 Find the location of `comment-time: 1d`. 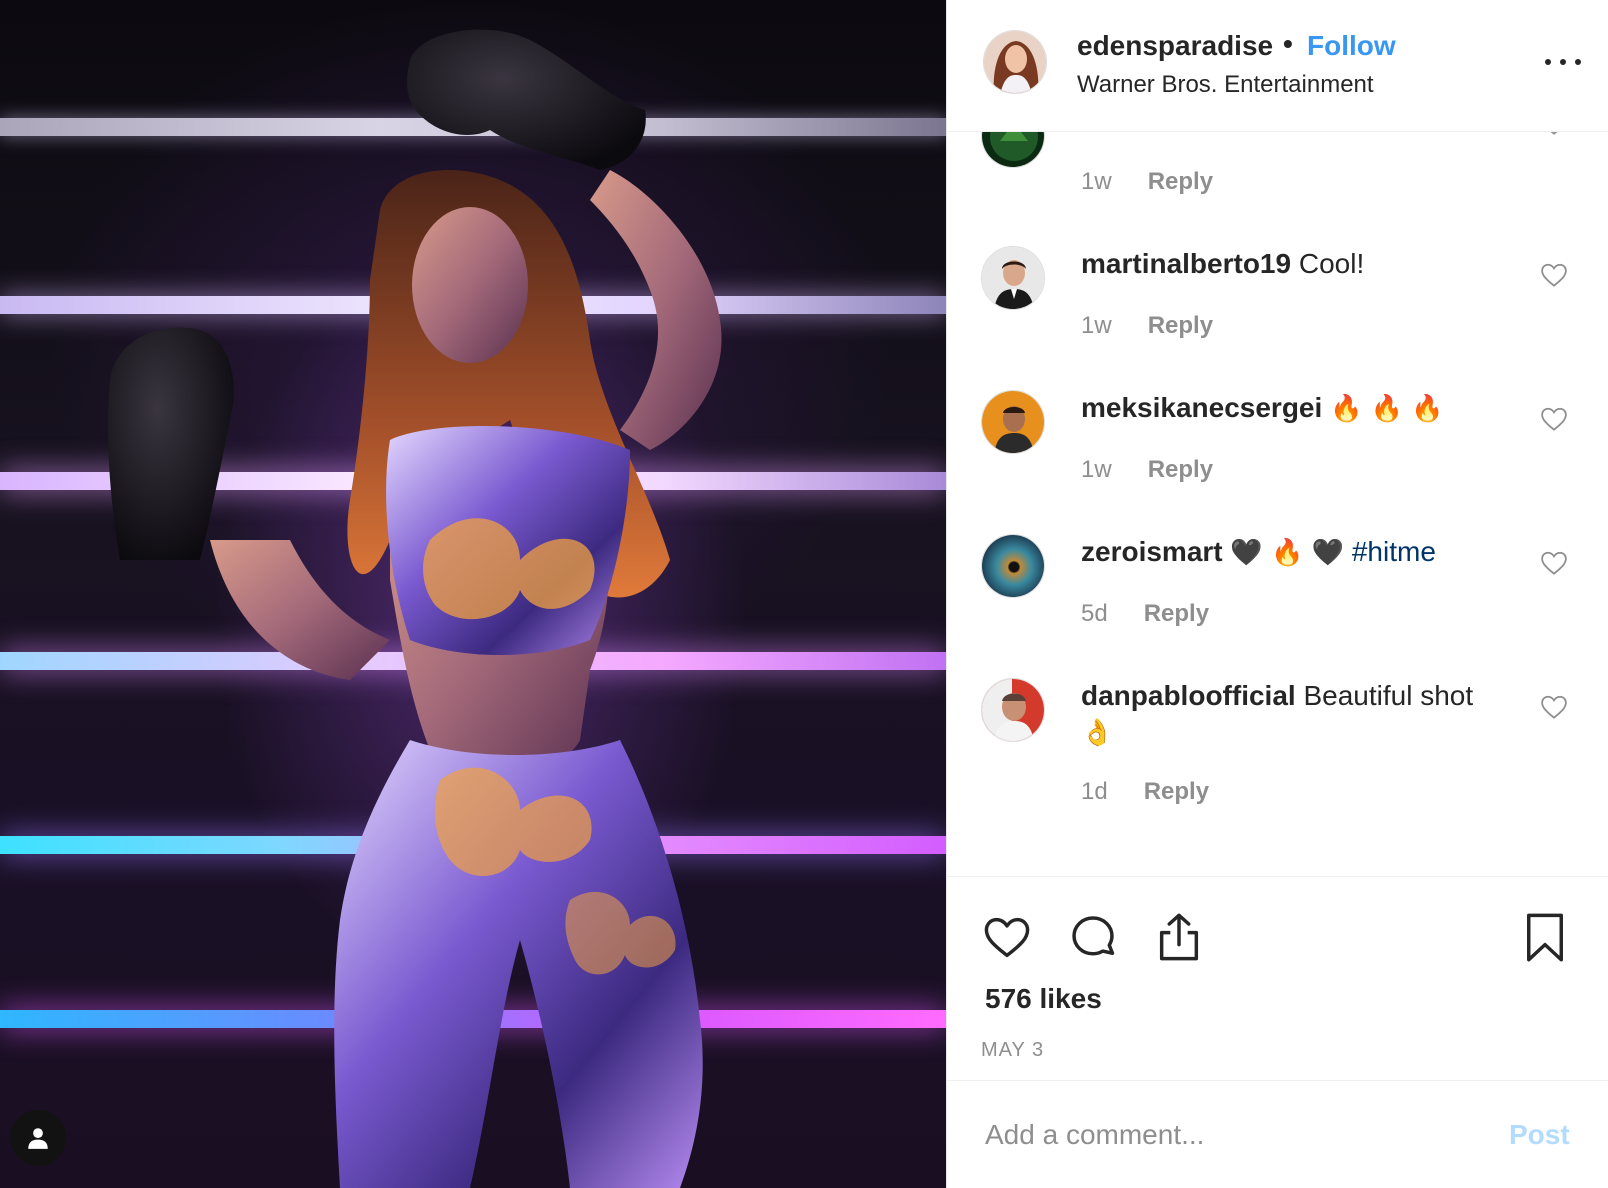

comment-time: 1d is located at coordinates (1094, 791).